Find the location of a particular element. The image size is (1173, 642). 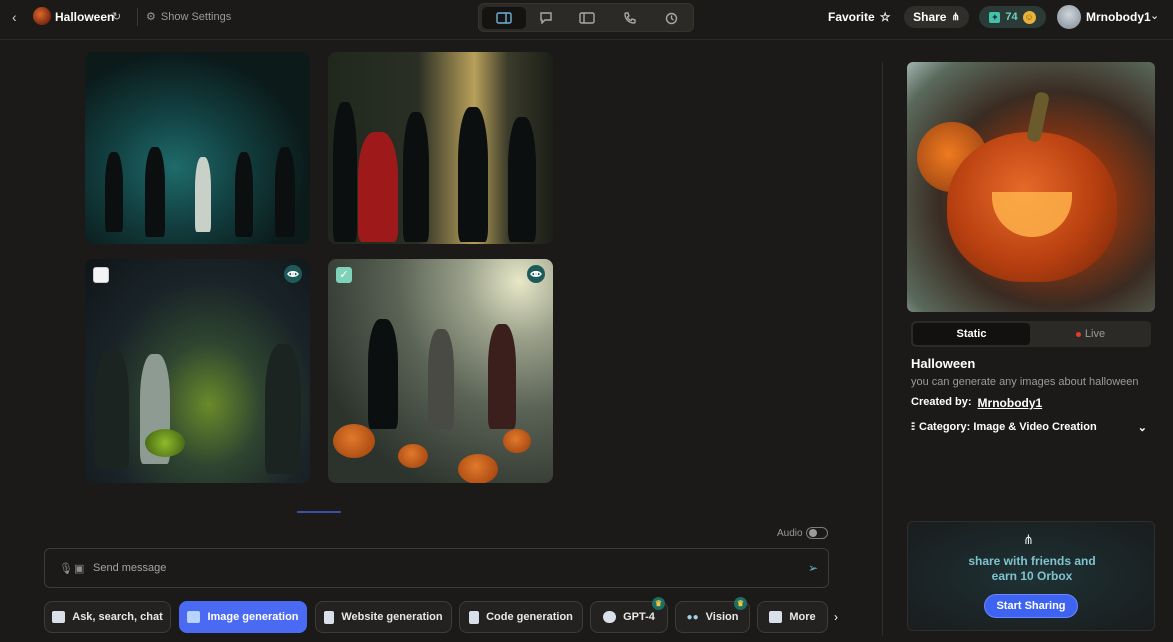

tool-ask-search-chat: Ask, search, chat is located at coordinates (107, 617).